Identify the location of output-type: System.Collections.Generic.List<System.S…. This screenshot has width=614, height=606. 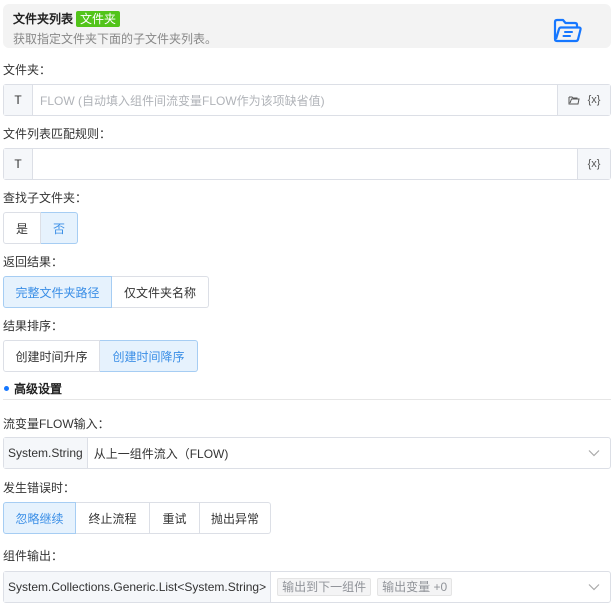
(138, 587).